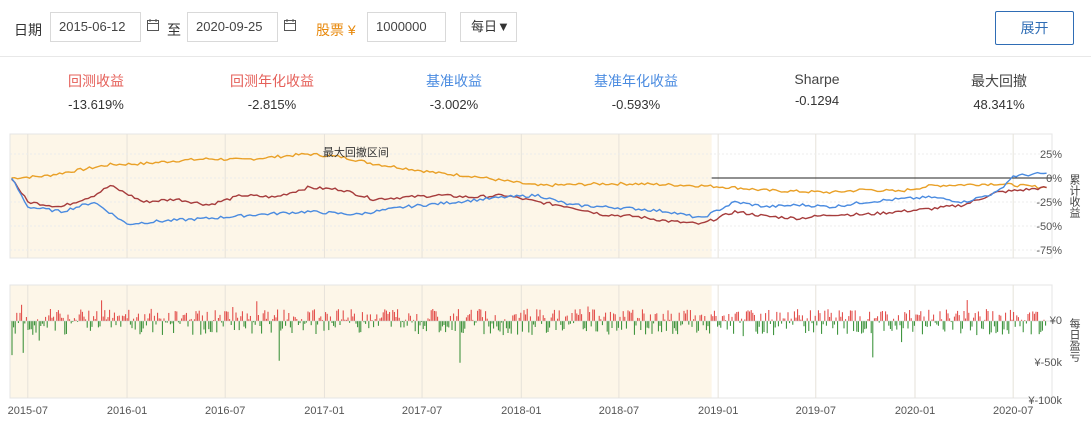 The height and width of the screenshot is (424, 1091). Describe the element at coordinates (127, 411) in the screenshot. I see `x-tick-label: 2016-01` at that location.